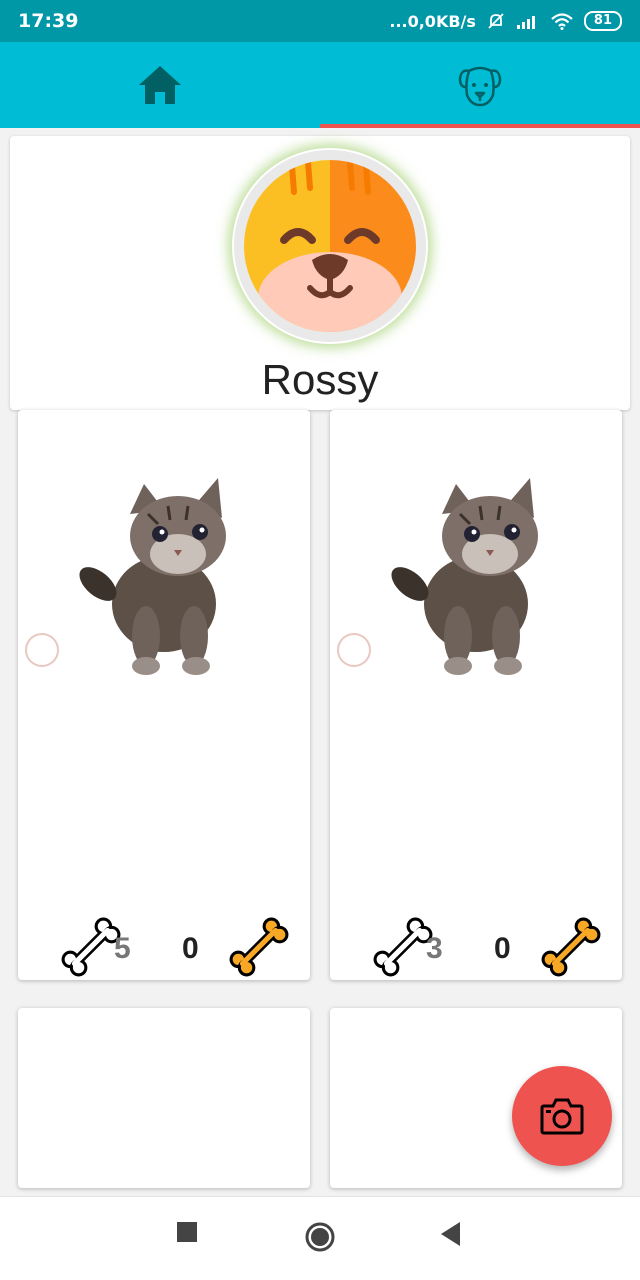  I want to click on home-circle-icon, so click(320, 1237).